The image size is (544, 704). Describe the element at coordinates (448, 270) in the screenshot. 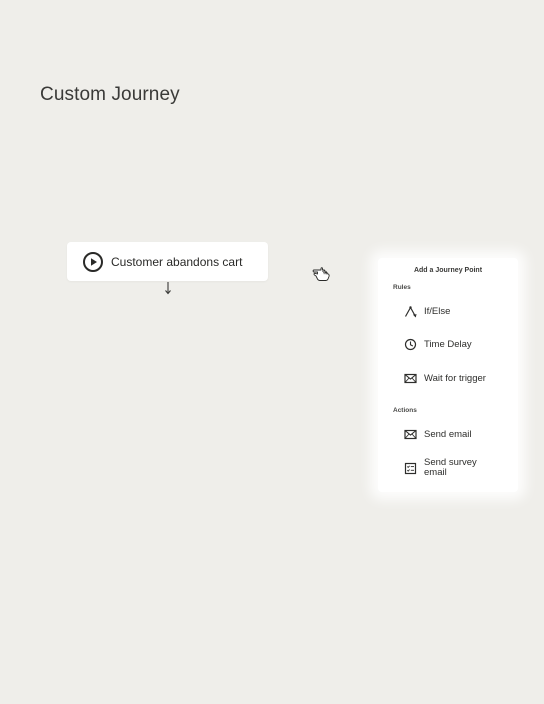

I see `panel-title: Add a Journey Point` at that location.